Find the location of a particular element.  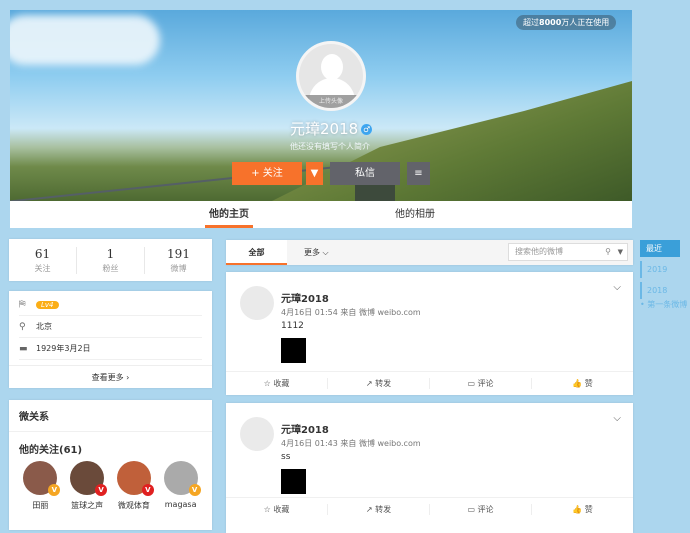

following-name: 篮球之声 is located at coordinates (87, 505).